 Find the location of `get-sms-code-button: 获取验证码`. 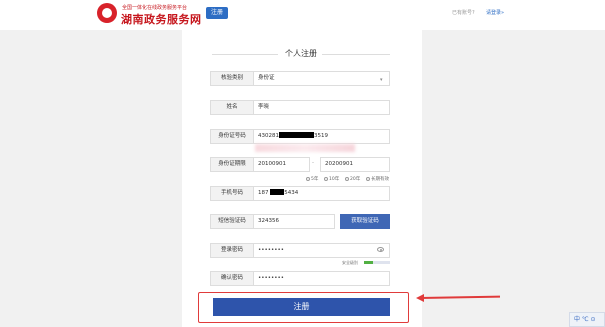

get-sms-code-button: 获取验证码 is located at coordinates (365, 221).